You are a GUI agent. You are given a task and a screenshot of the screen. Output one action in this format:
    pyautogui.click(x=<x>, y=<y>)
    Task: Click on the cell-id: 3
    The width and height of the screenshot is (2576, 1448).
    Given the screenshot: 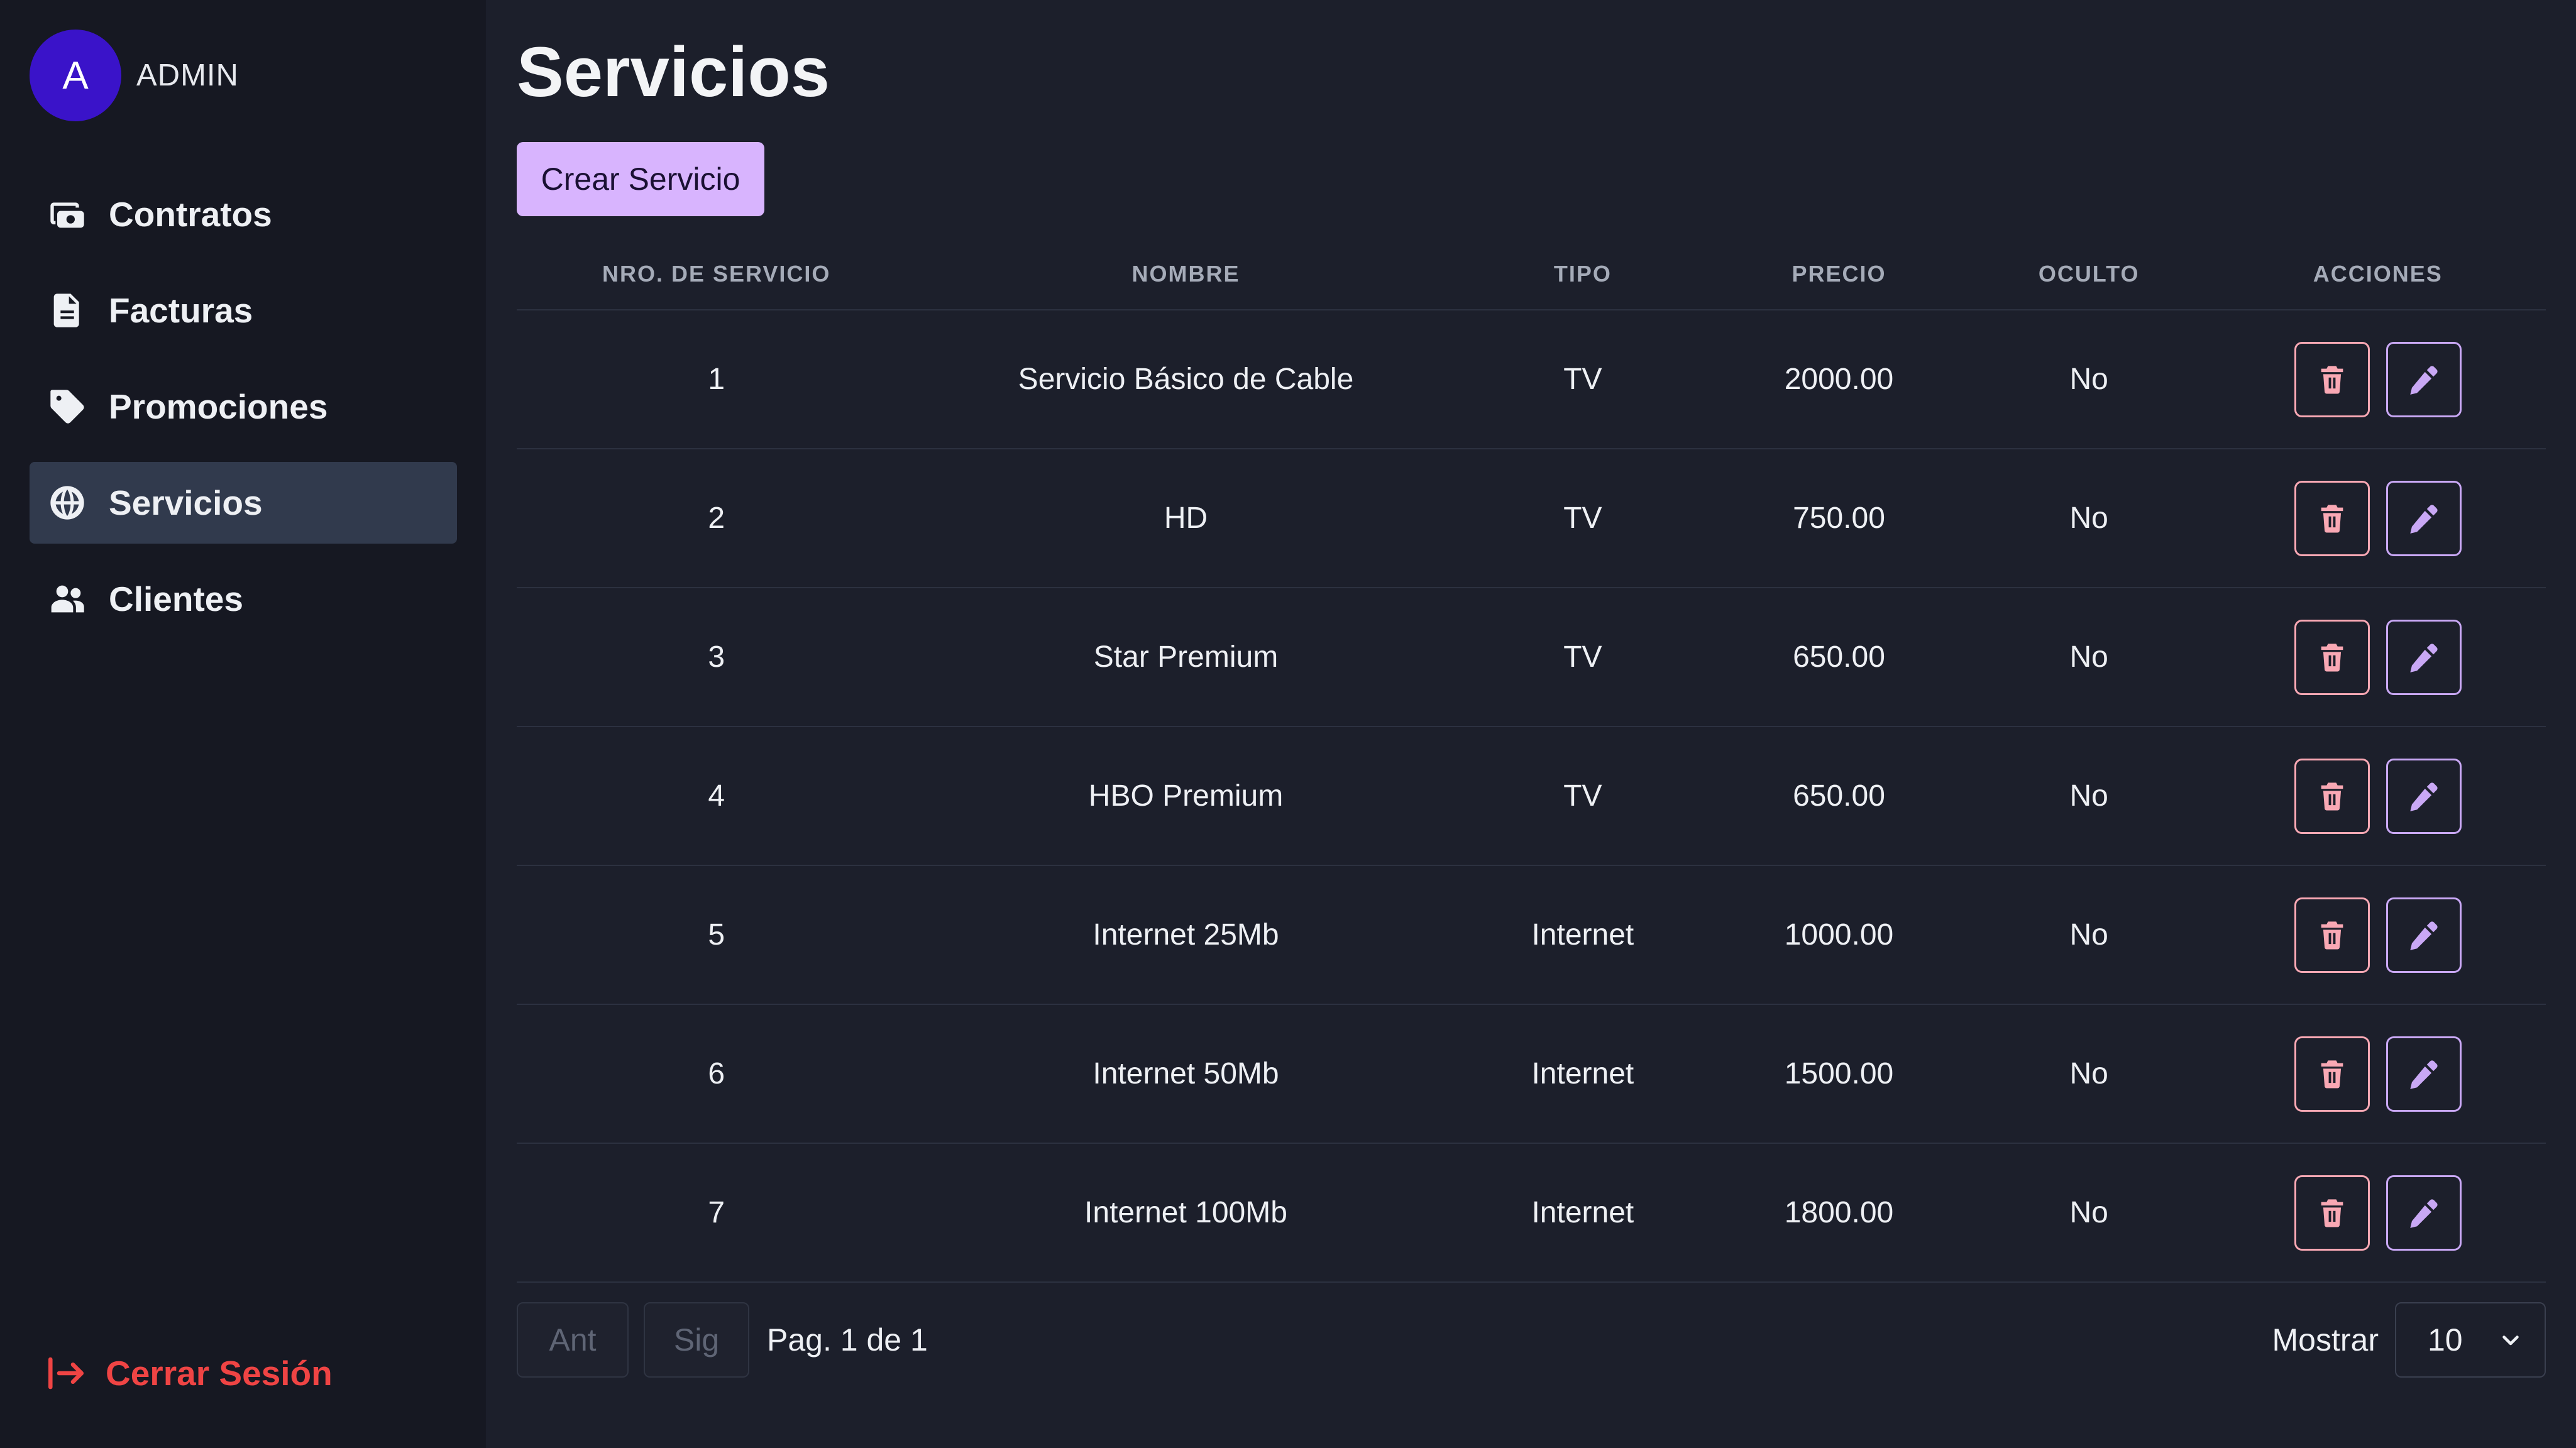 What is the action you would take?
    pyautogui.click(x=716, y=657)
    